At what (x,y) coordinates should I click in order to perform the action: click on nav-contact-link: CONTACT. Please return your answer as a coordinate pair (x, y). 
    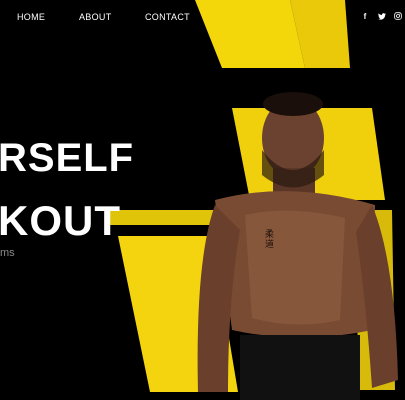
    Looking at the image, I should click on (167, 17).